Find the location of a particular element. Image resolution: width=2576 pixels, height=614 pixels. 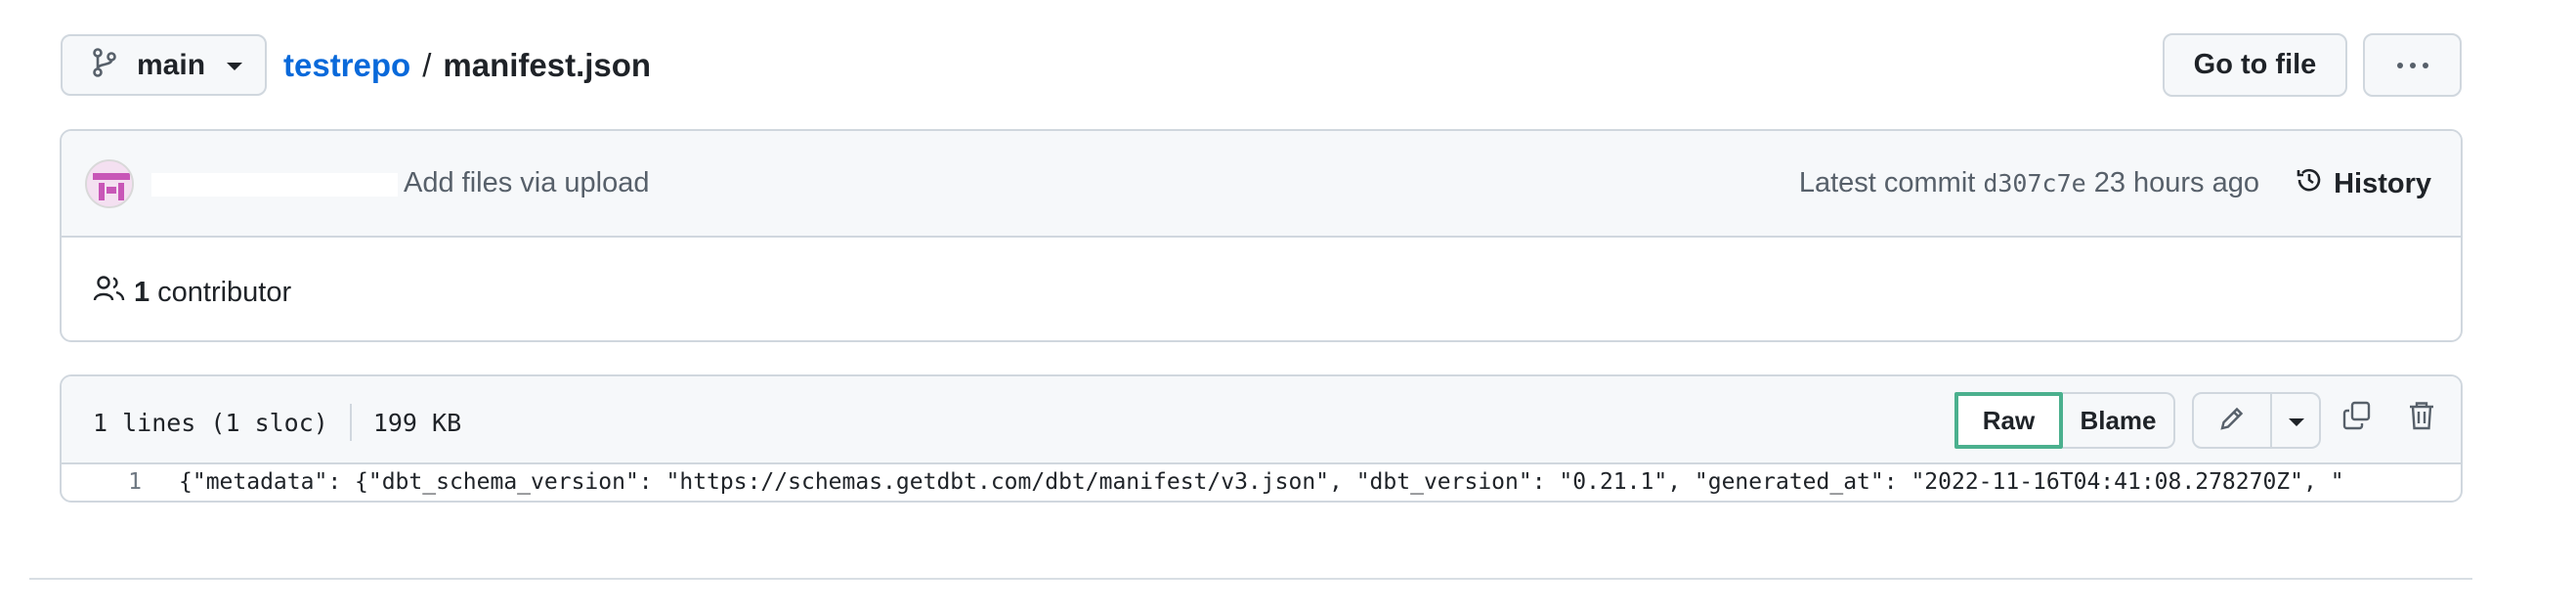

latest-commit-label: Latest commit is located at coordinates (1887, 182).